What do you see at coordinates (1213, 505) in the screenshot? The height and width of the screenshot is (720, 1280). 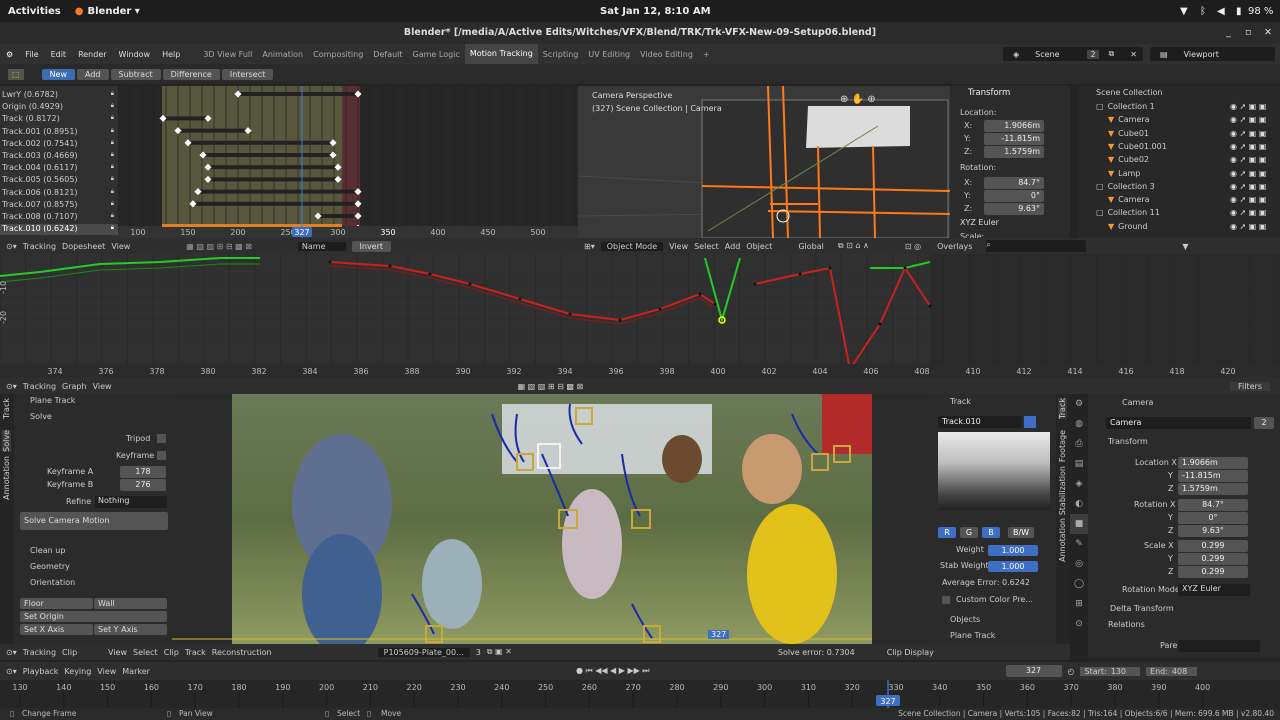 I see `prop-rot-x: 84.7°` at bounding box center [1213, 505].